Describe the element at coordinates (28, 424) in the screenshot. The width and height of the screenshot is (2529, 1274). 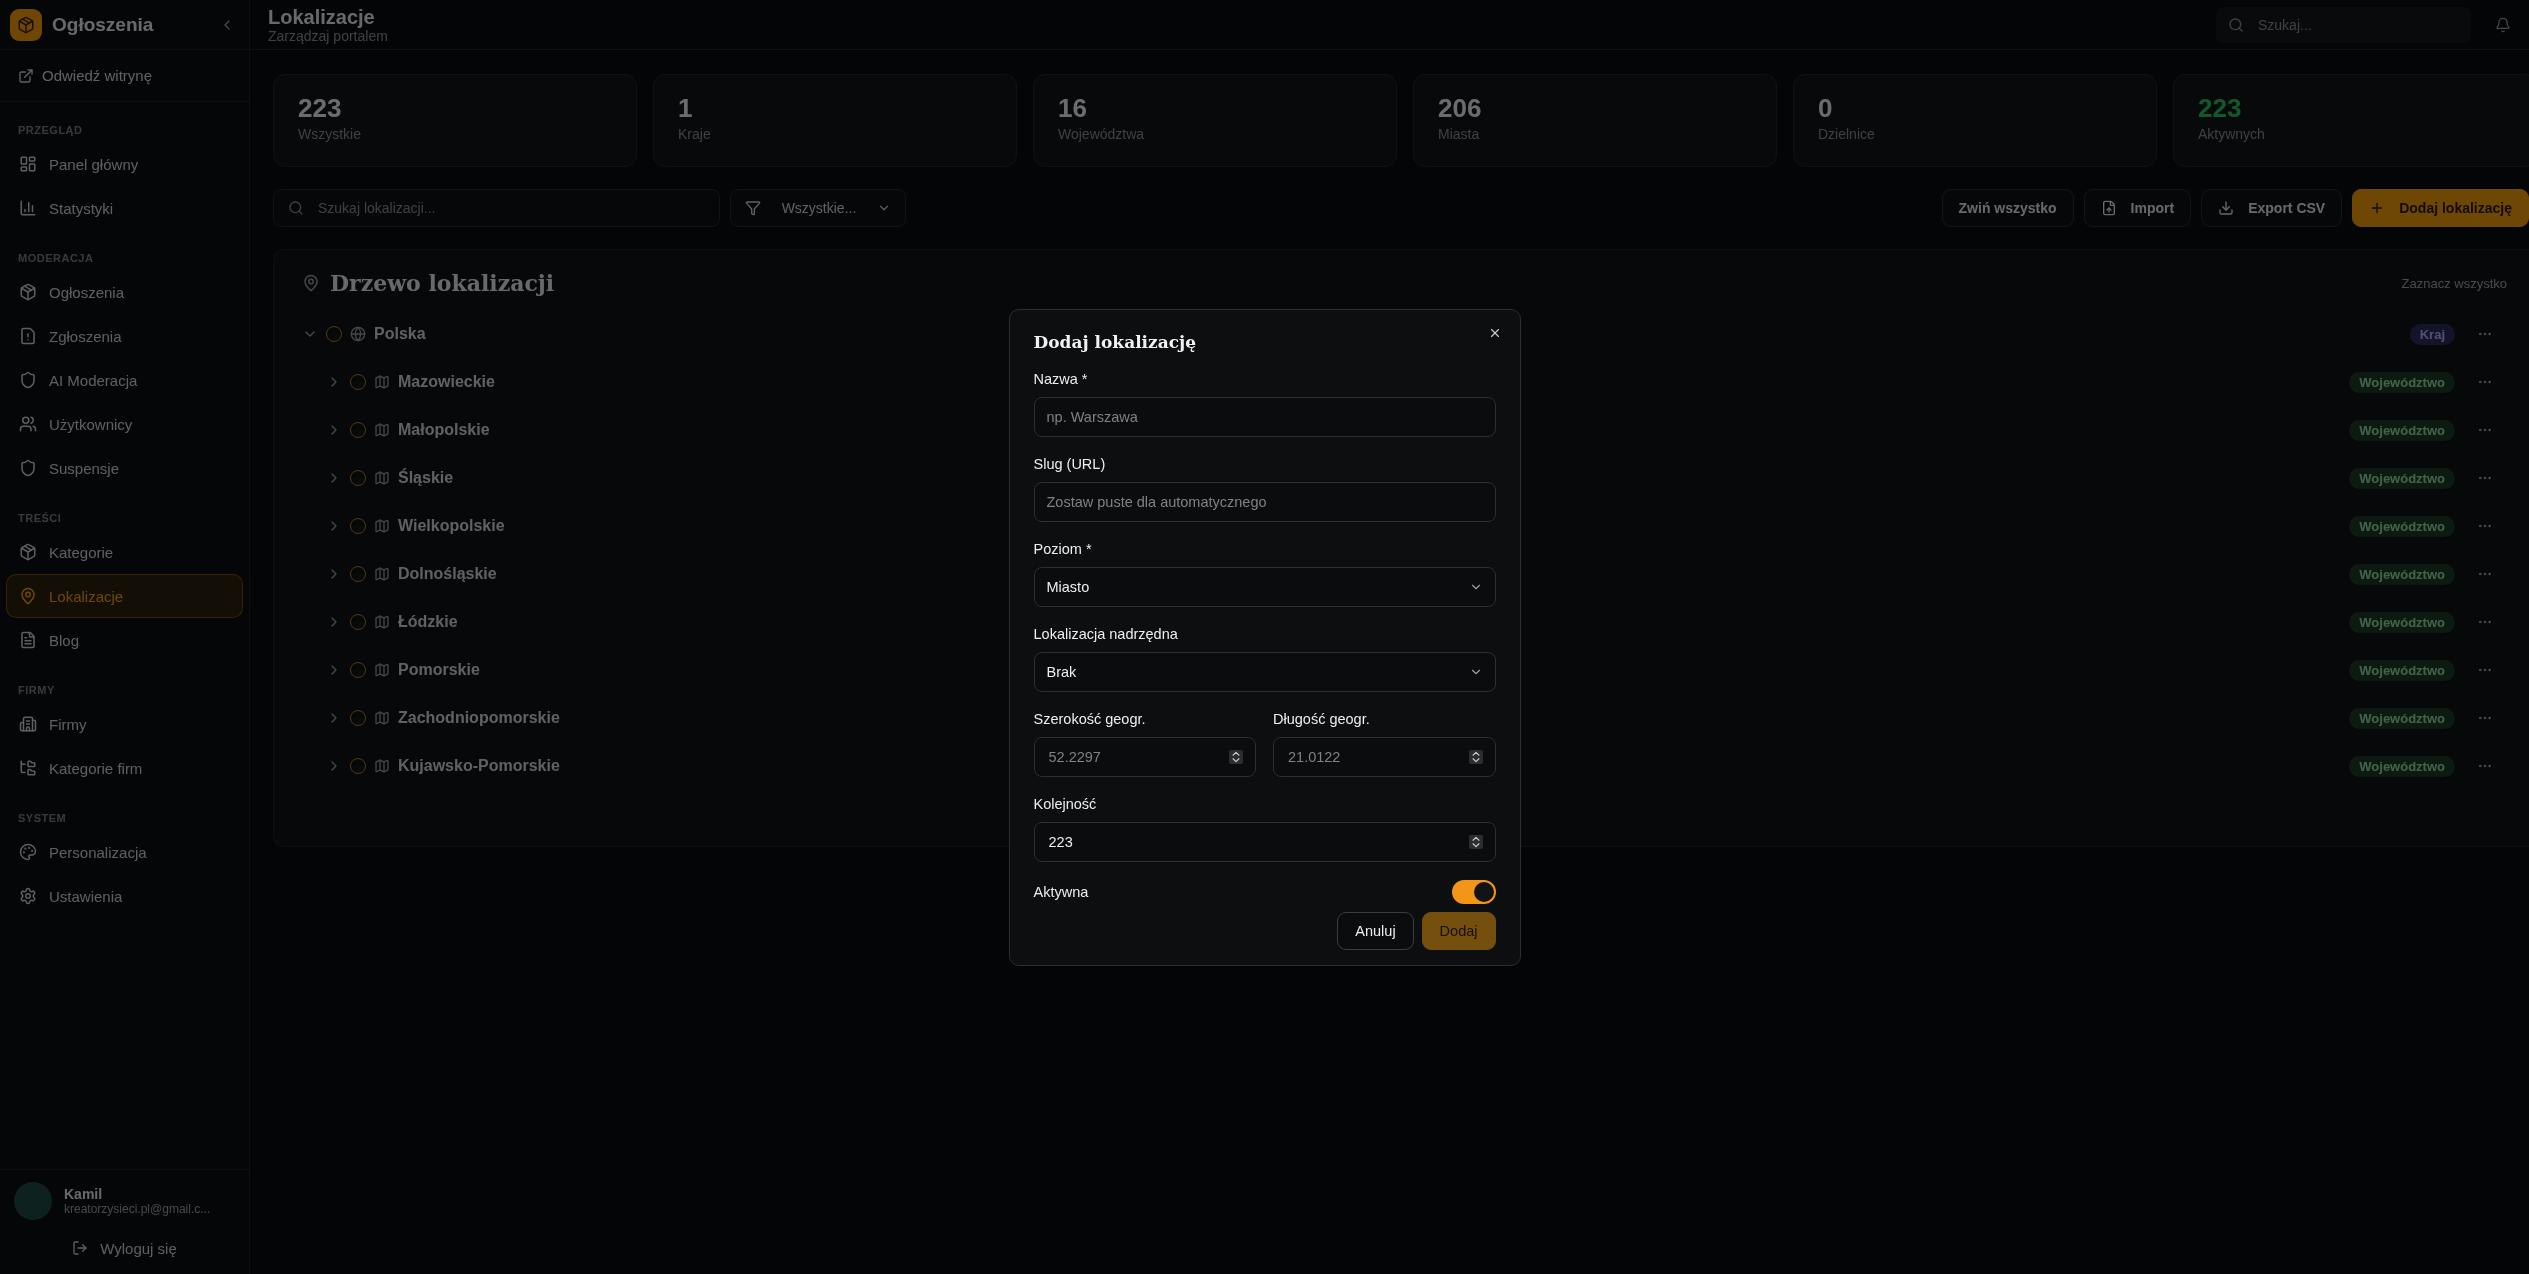
I see `users-icon` at that location.